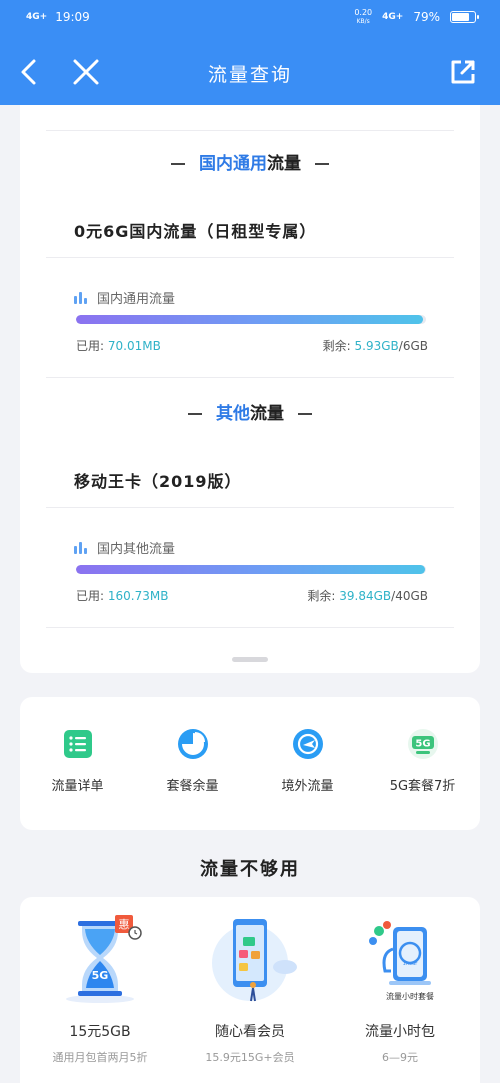 The width and height of the screenshot is (500, 1083). Describe the element at coordinates (250, 1032) in the screenshot. I see `promo-name: 随心看会员` at that location.